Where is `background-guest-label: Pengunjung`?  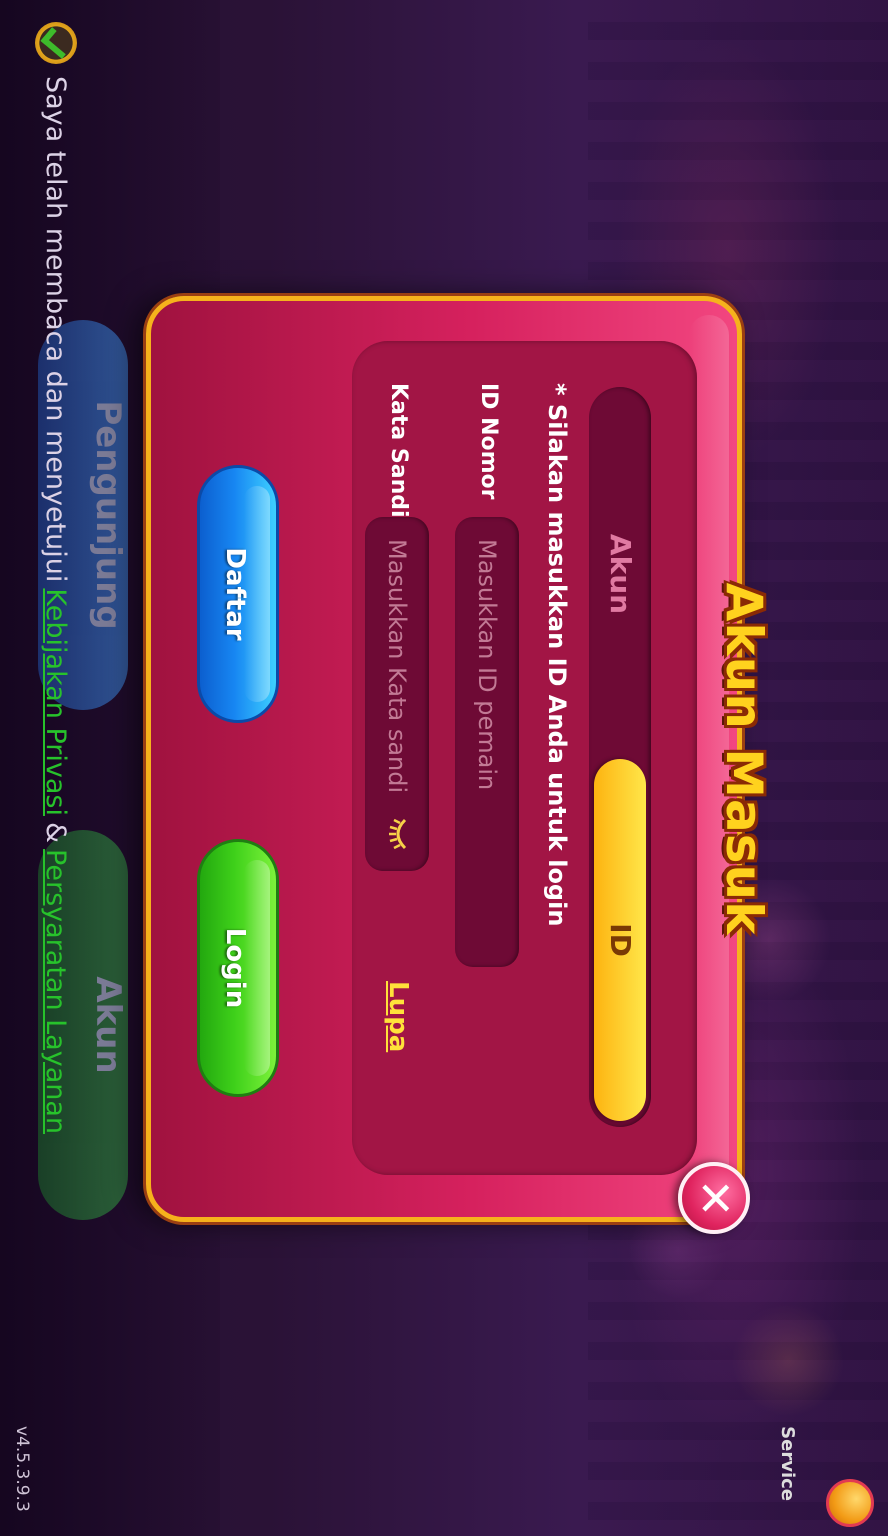 background-guest-label: Pengunjung is located at coordinates (108, 515).